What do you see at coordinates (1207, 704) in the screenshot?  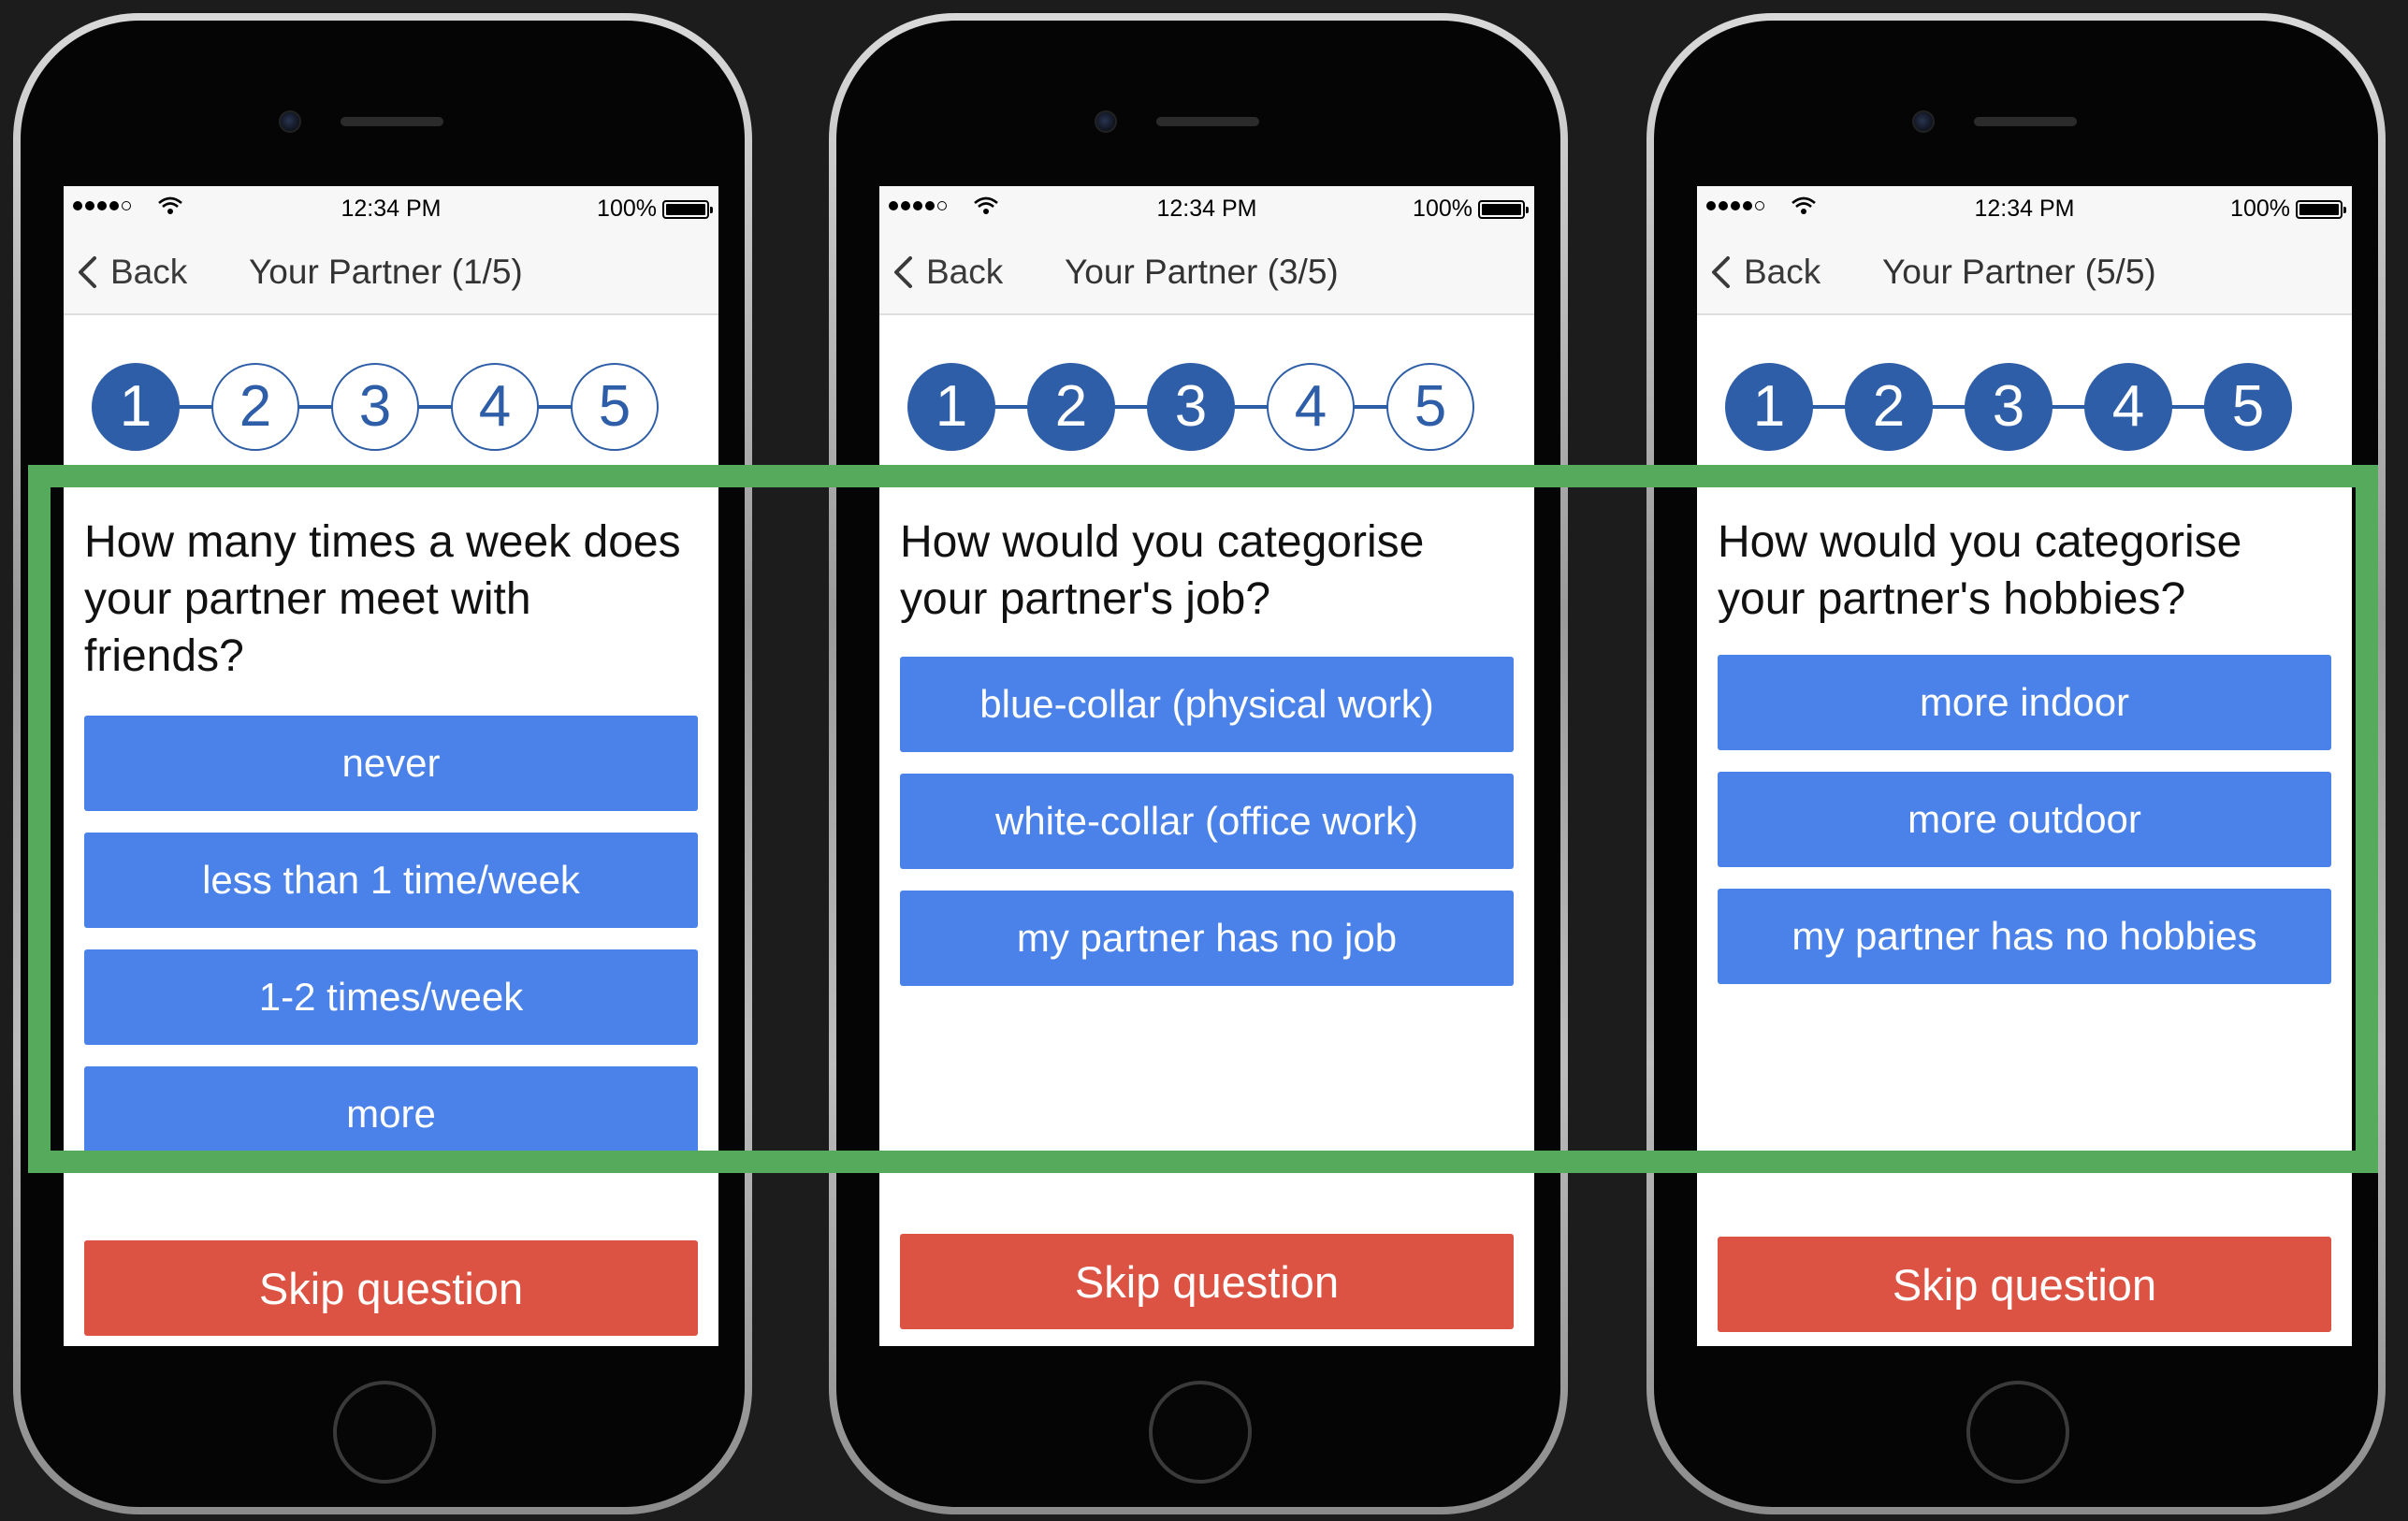 I see `answer-button: blue-collar (physical work)` at bounding box center [1207, 704].